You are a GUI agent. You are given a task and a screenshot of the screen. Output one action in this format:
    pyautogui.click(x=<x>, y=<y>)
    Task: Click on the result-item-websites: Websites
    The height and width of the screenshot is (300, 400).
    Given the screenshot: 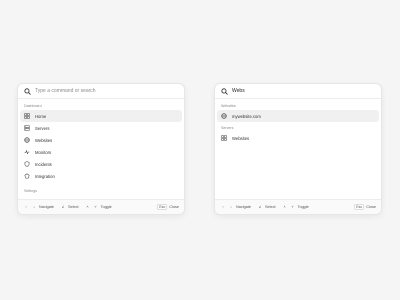 What is the action you would take?
    pyautogui.click(x=298, y=138)
    